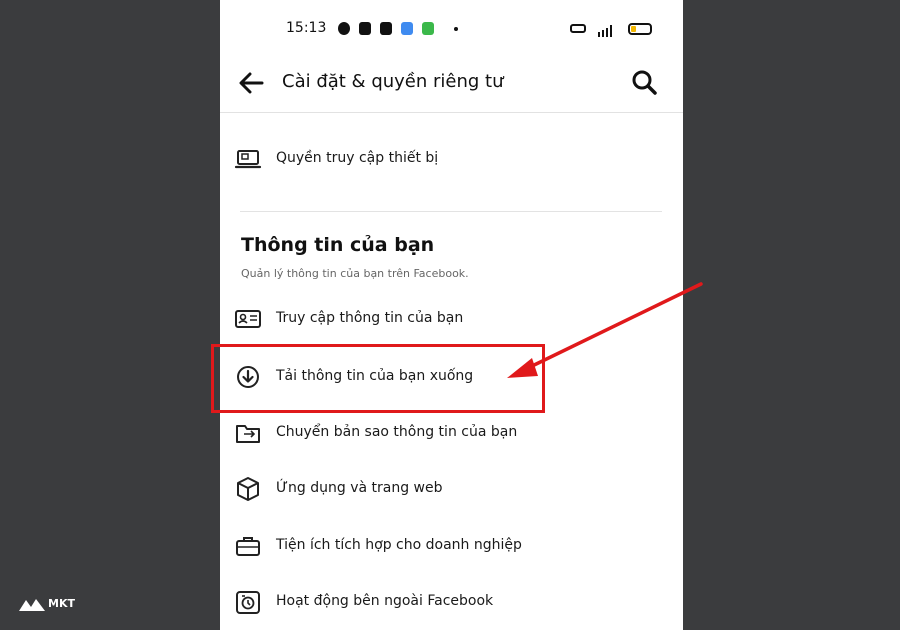 The height and width of the screenshot is (630, 900). Describe the element at coordinates (61, 603) in the screenshot. I see `watermark-text: MKT` at that location.